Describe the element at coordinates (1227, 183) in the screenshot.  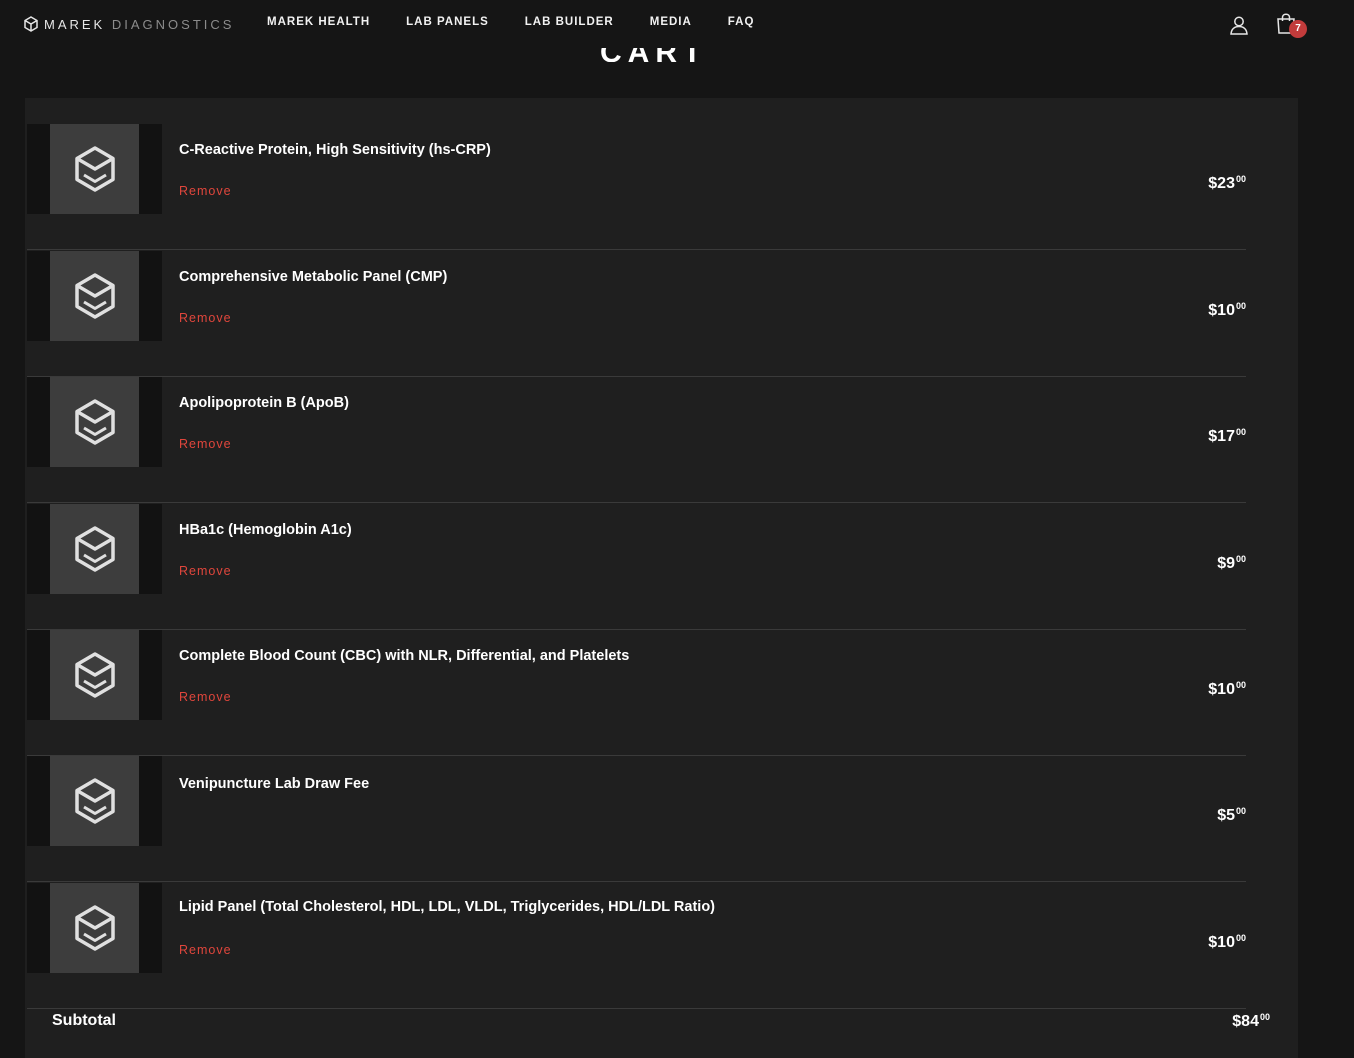
I see `item-price: $2300` at that location.